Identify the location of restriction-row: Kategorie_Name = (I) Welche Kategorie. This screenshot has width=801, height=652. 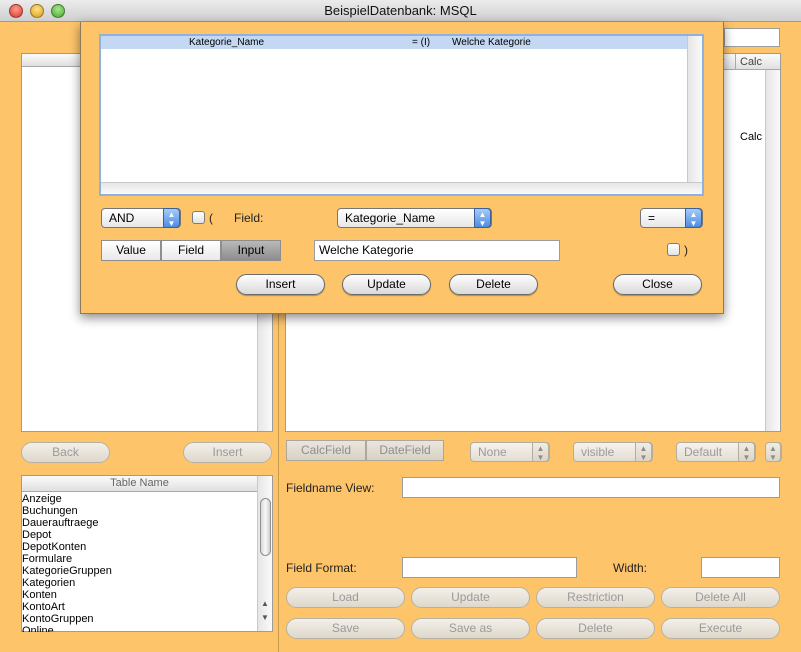
(395, 42).